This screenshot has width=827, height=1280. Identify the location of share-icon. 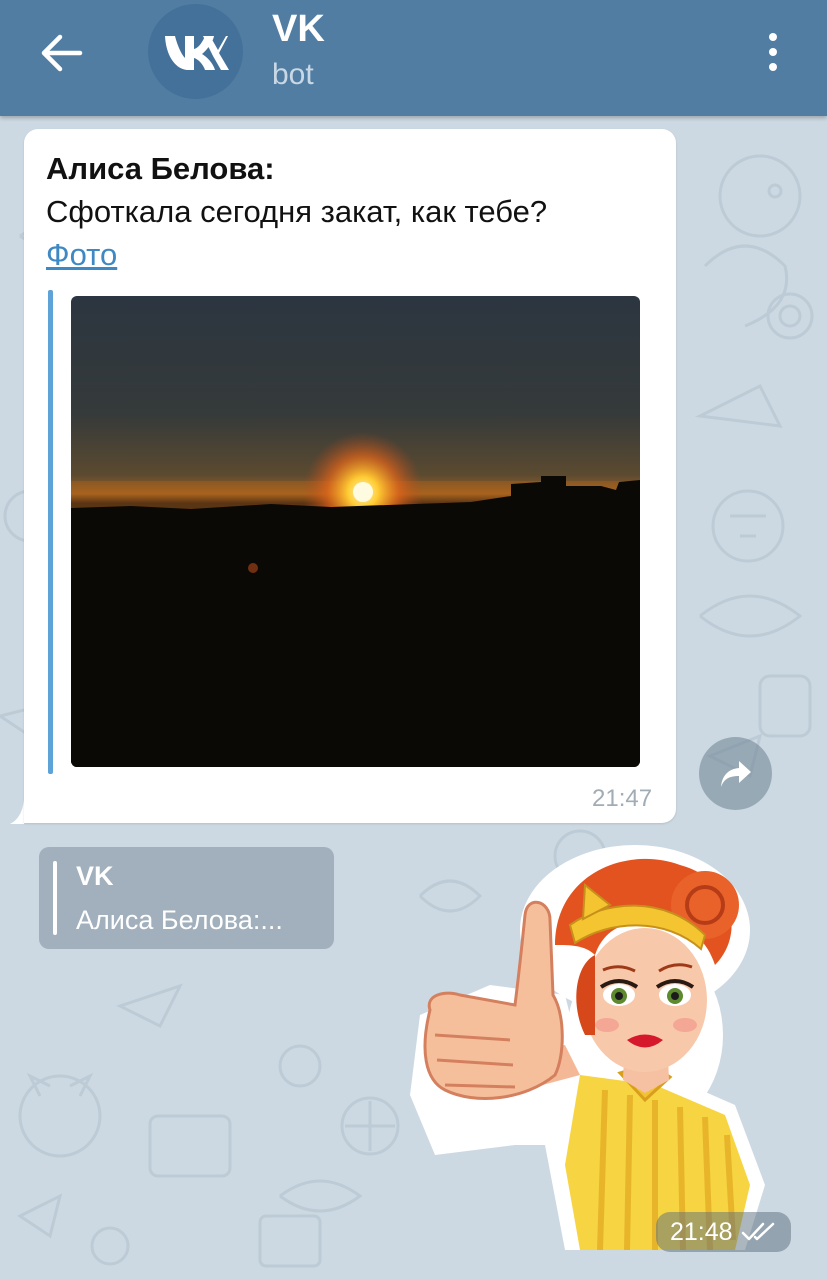
(735, 773).